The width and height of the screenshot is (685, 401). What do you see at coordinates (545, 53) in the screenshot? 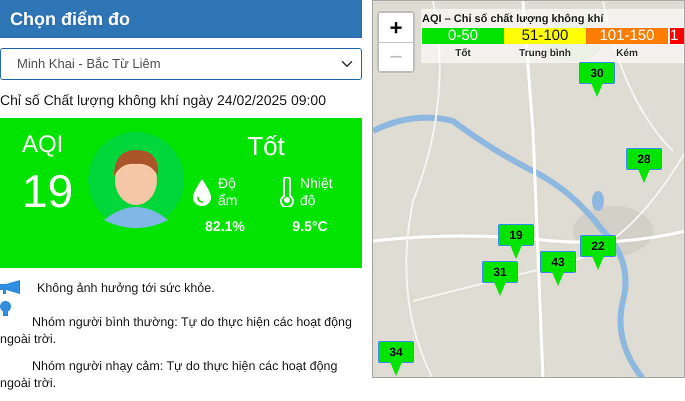
I see `legend-label: Trung bình` at bounding box center [545, 53].